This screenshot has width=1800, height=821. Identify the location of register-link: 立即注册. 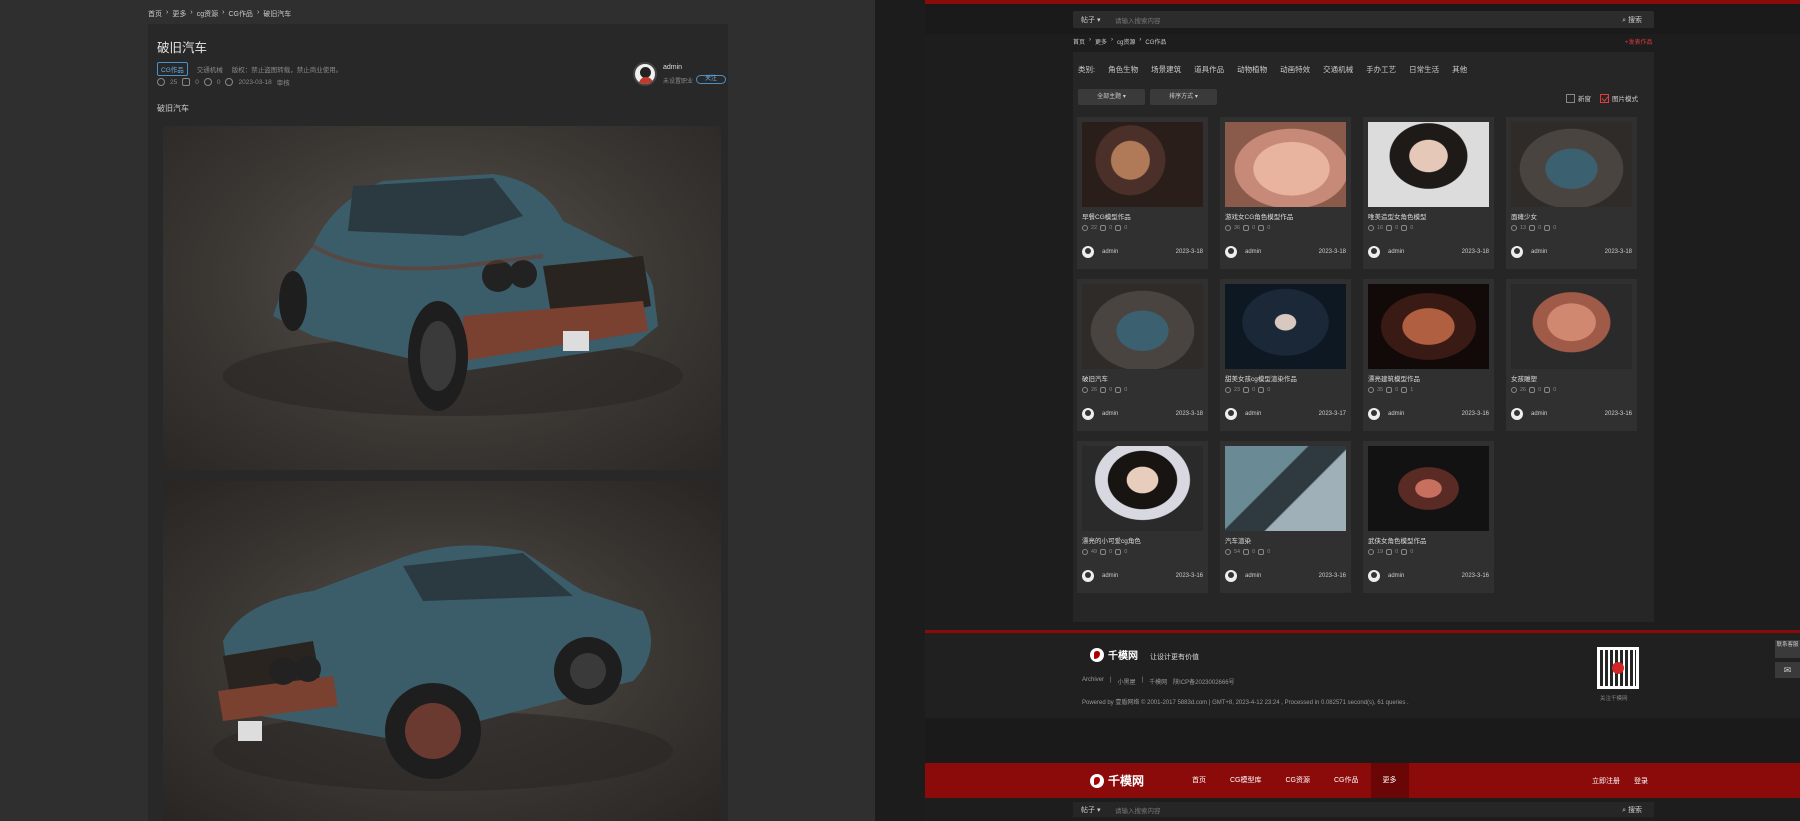
(1606, 781).